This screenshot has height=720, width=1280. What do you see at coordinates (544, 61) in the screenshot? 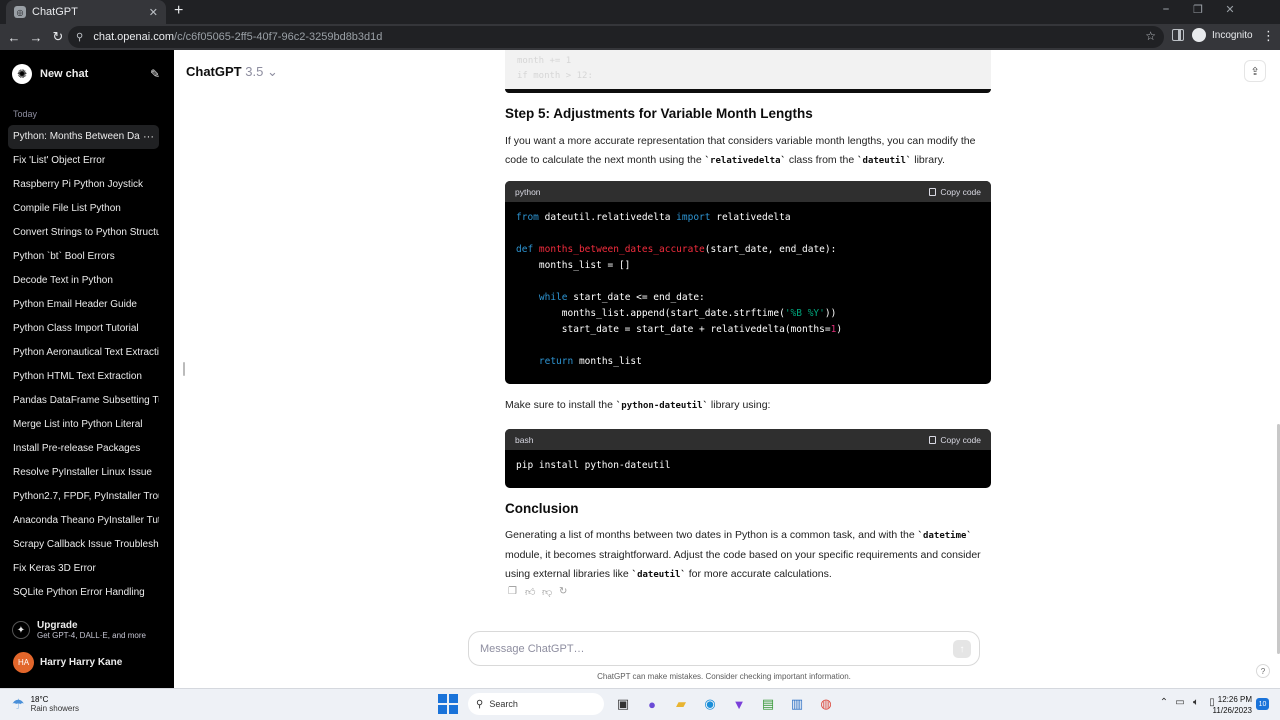
I see `code-line: month += 1` at bounding box center [544, 61].